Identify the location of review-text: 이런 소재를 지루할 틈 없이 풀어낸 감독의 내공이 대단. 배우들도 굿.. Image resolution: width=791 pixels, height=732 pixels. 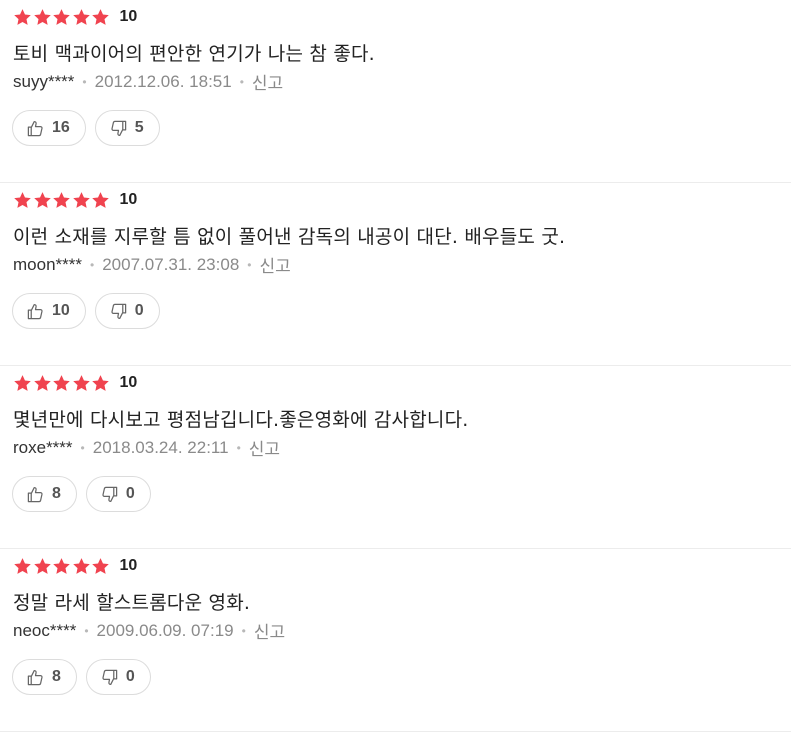
(289, 237).